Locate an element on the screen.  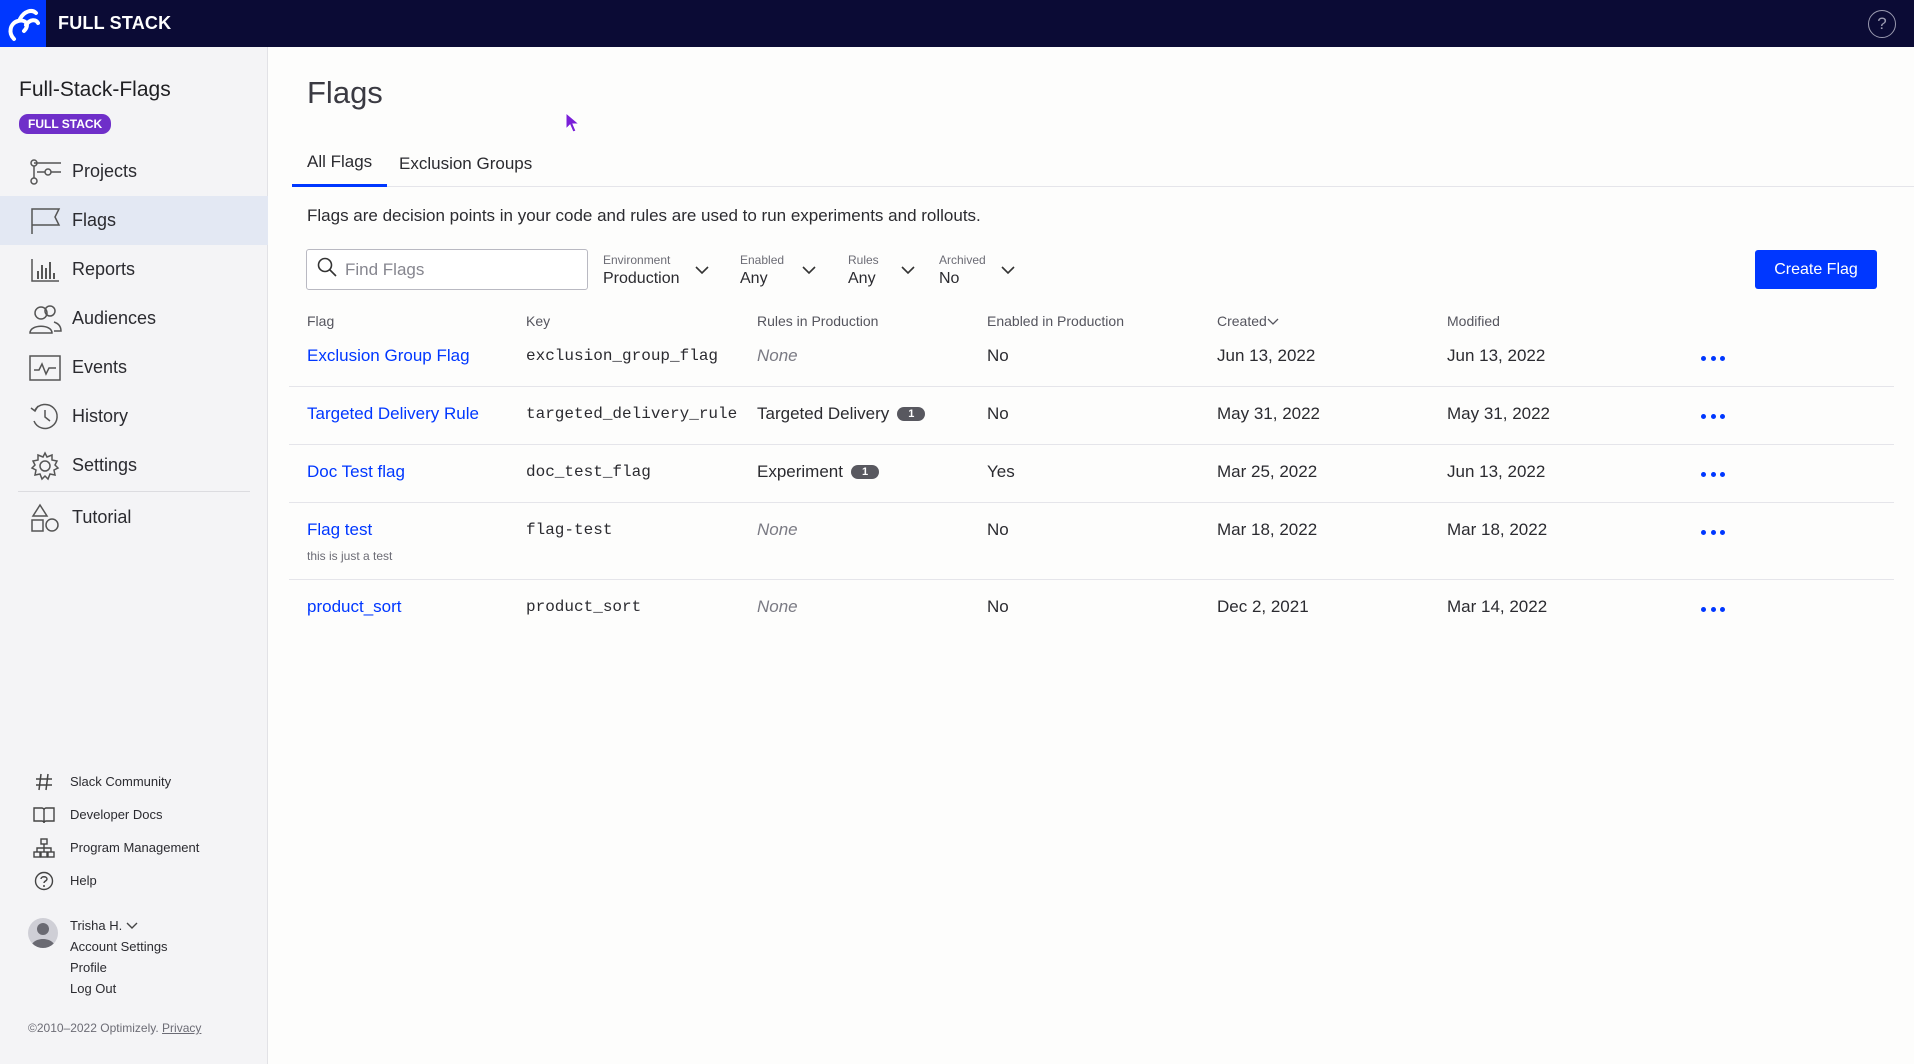
user-name: Trisha H. is located at coordinates (119, 925).